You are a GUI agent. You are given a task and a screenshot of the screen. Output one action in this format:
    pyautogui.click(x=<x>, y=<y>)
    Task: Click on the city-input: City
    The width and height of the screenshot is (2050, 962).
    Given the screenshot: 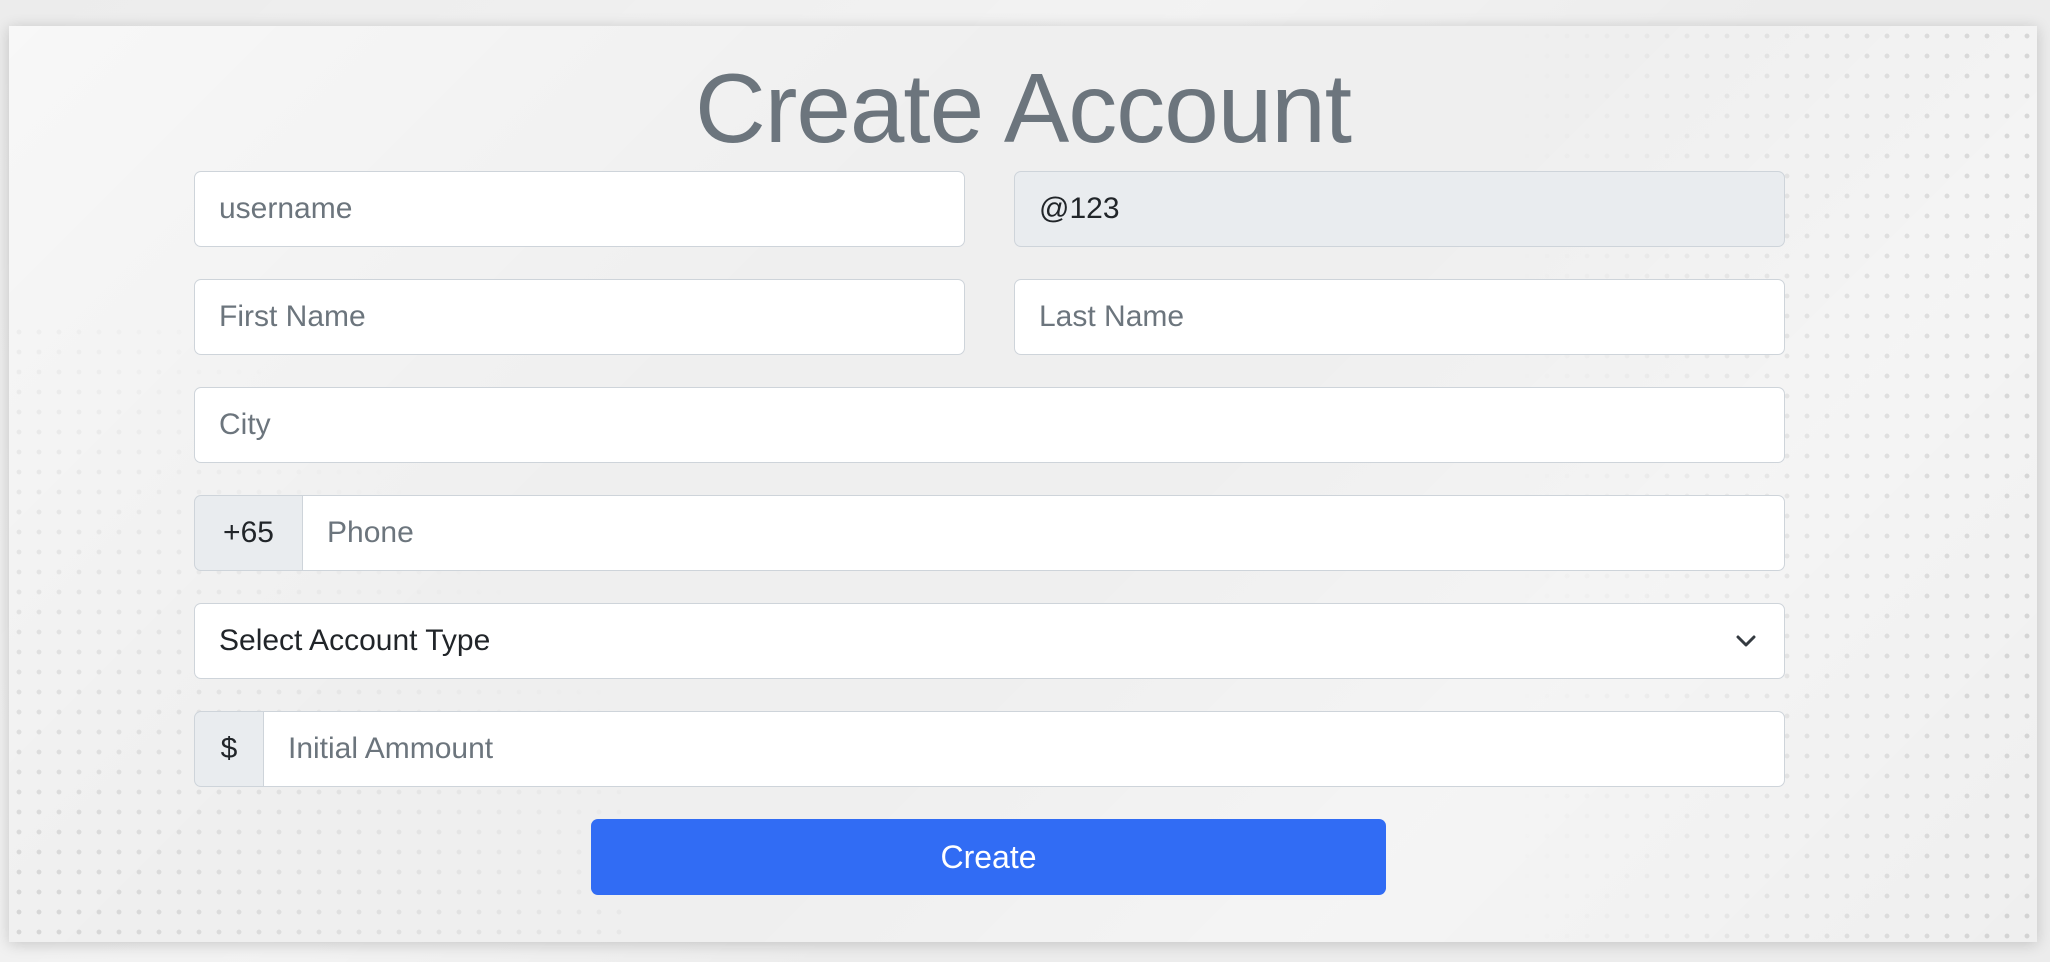 What is the action you would take?
    pyautogui.click(x=989, y=425)
    